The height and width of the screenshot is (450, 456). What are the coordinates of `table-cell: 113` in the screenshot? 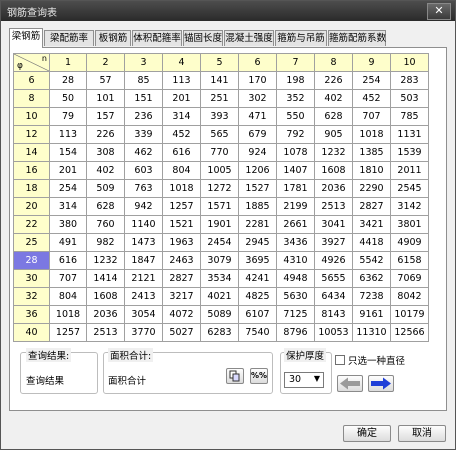 It's located at (68, 134).